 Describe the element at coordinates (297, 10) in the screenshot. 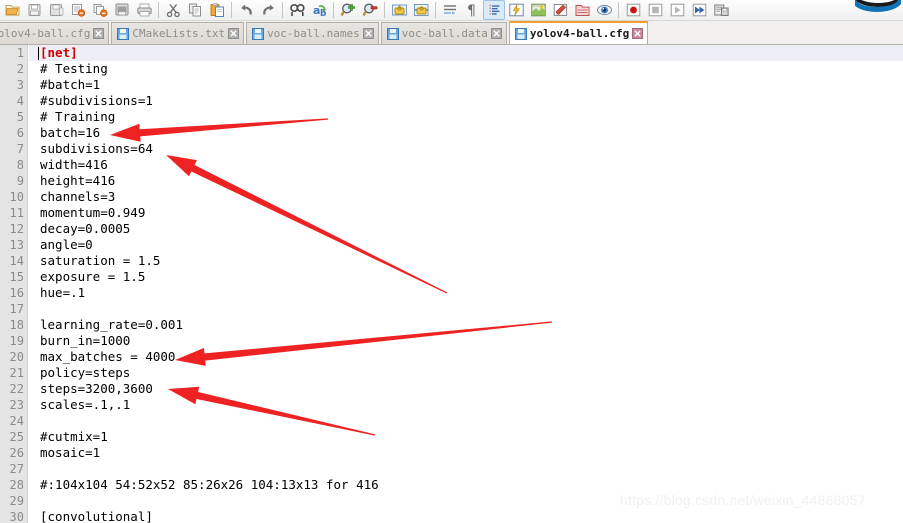

I see `find-icon` at that location.